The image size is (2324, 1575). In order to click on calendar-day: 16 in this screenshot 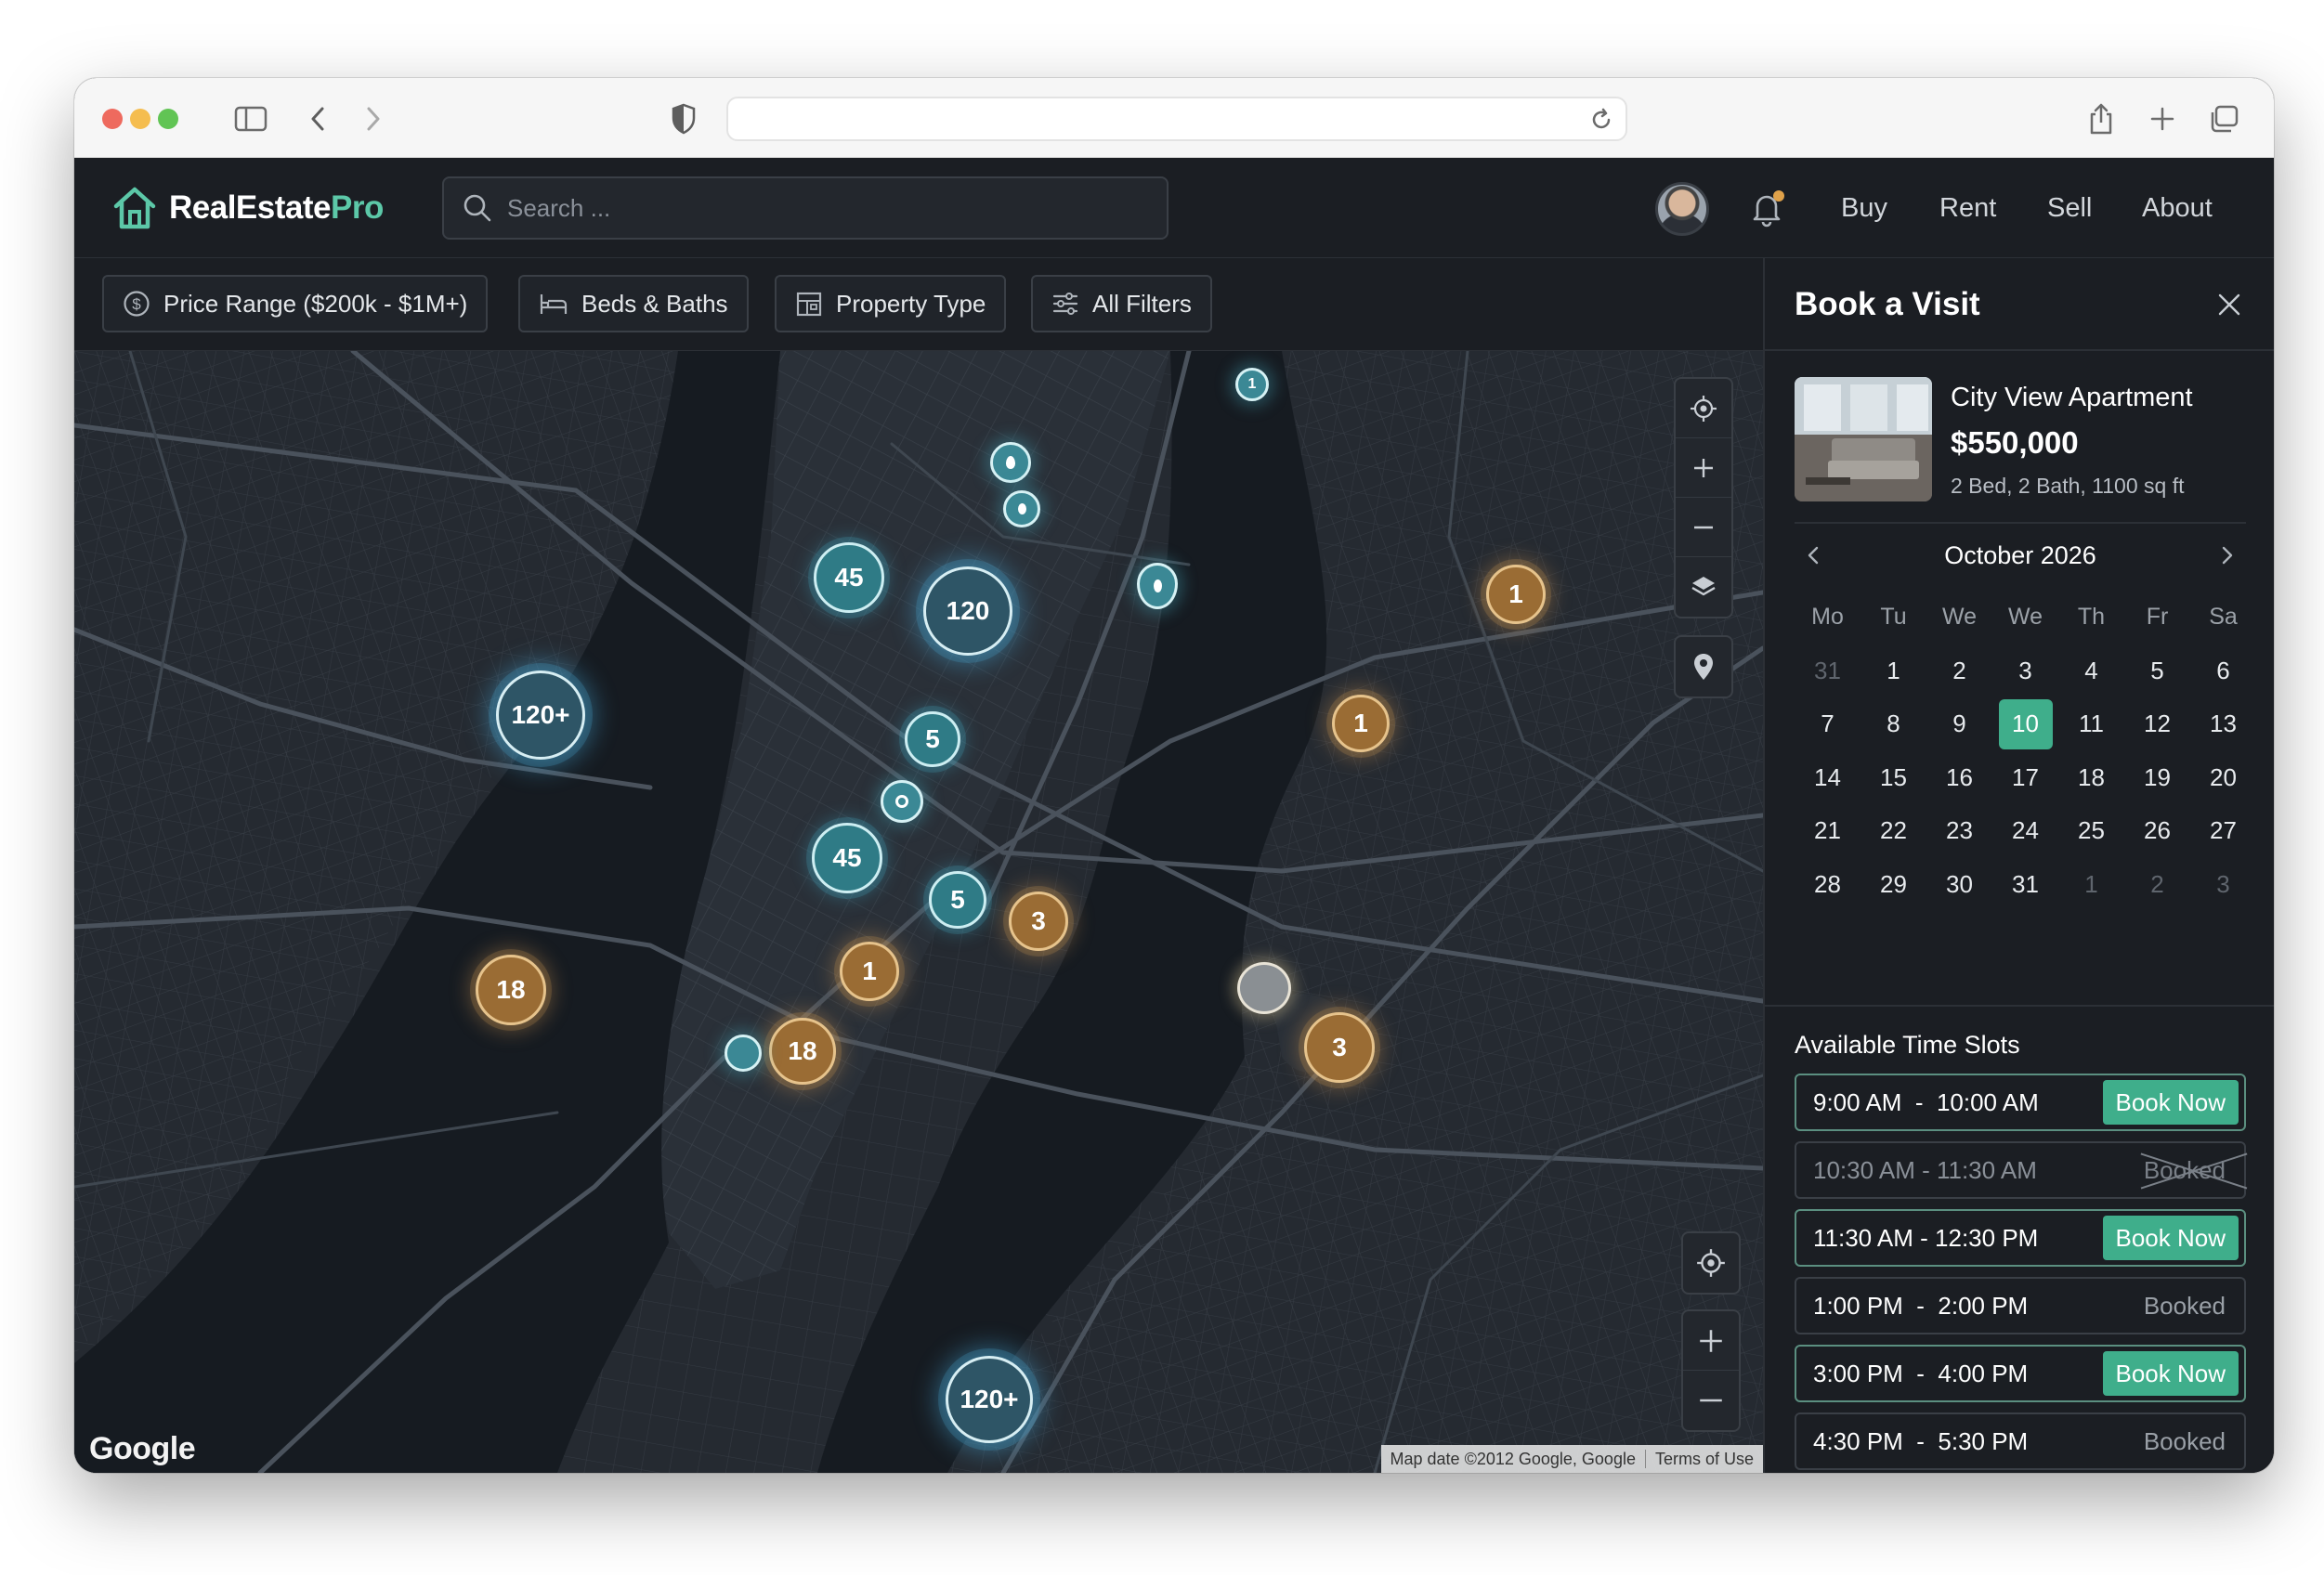, I will do `click(1959, 778)`.